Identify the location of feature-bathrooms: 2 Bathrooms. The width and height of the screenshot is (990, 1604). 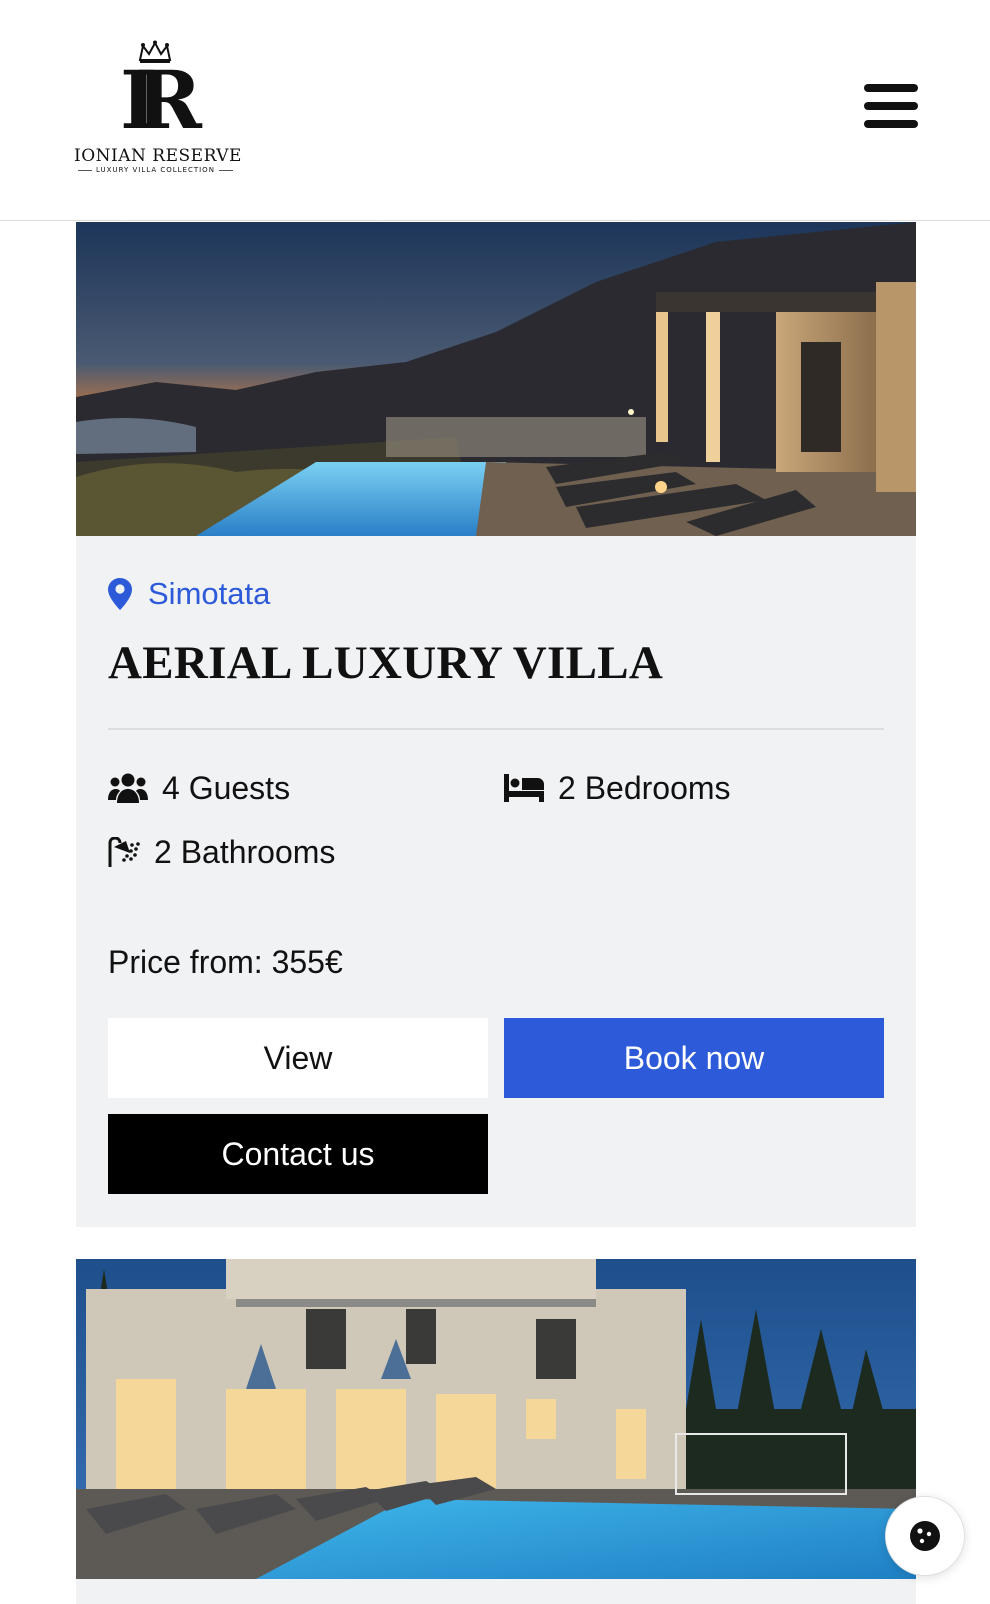
(221, 852).